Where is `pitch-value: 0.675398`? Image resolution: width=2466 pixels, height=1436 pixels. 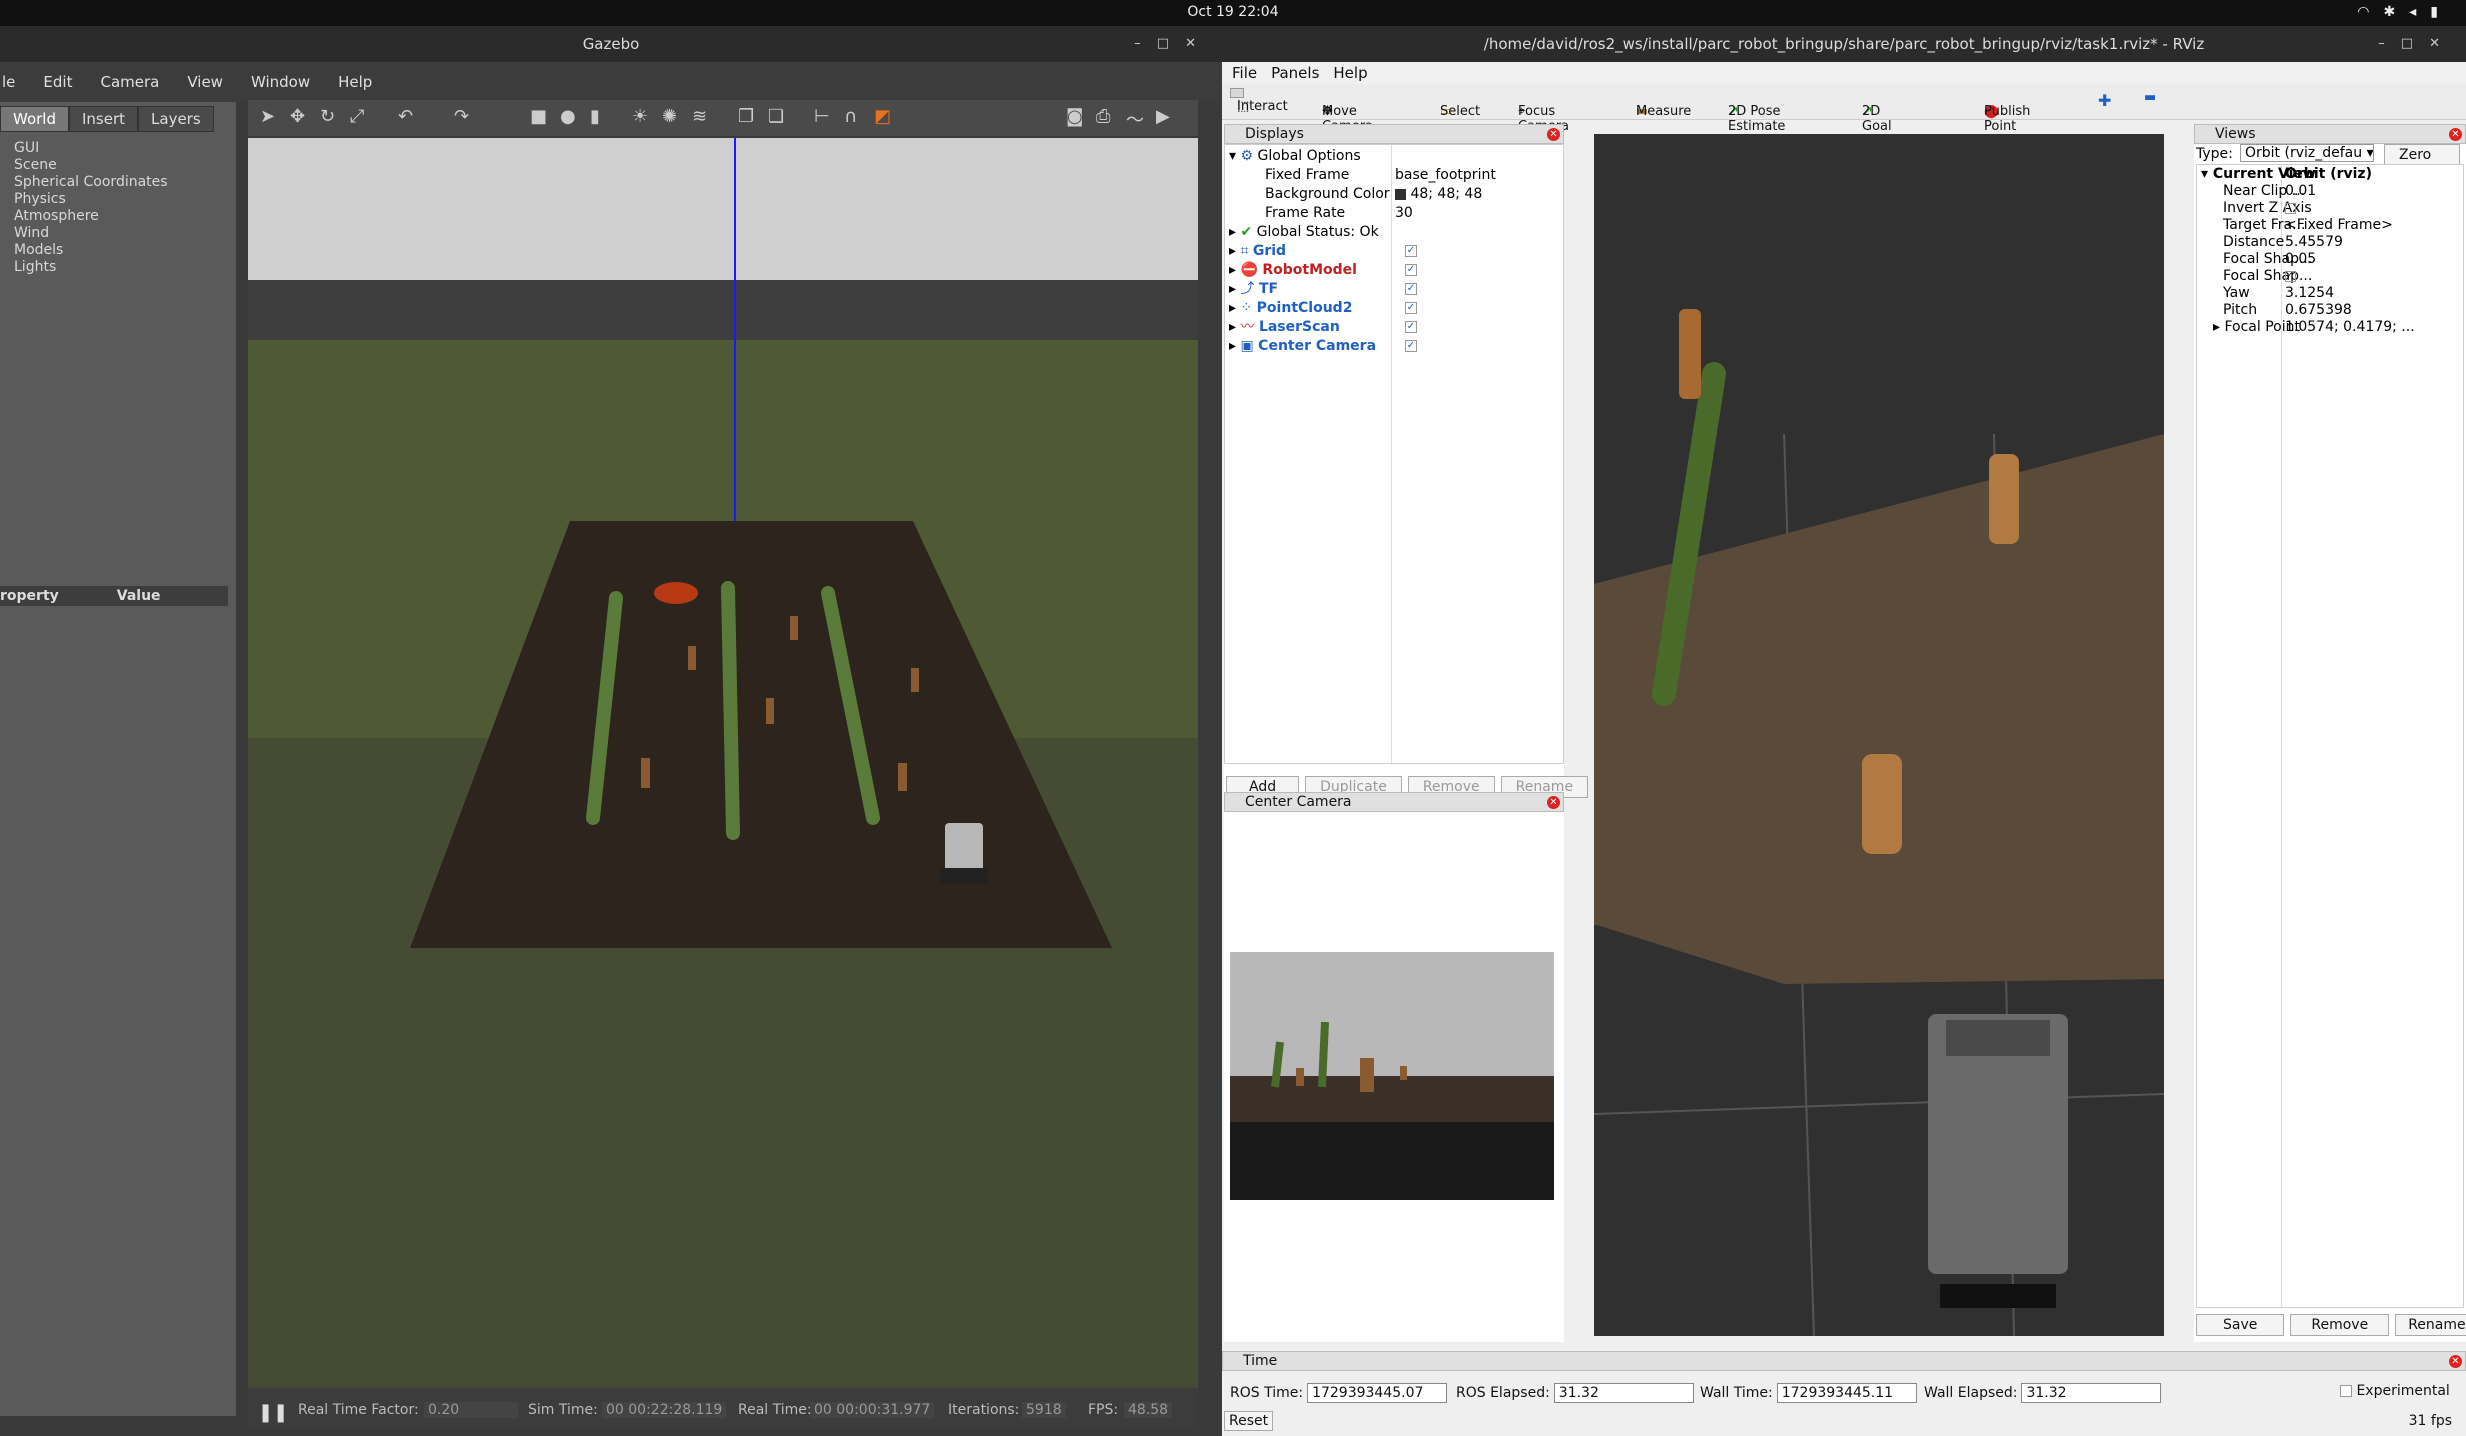
pitch-value: 0.675398 is located at coordinates (2318, 310).